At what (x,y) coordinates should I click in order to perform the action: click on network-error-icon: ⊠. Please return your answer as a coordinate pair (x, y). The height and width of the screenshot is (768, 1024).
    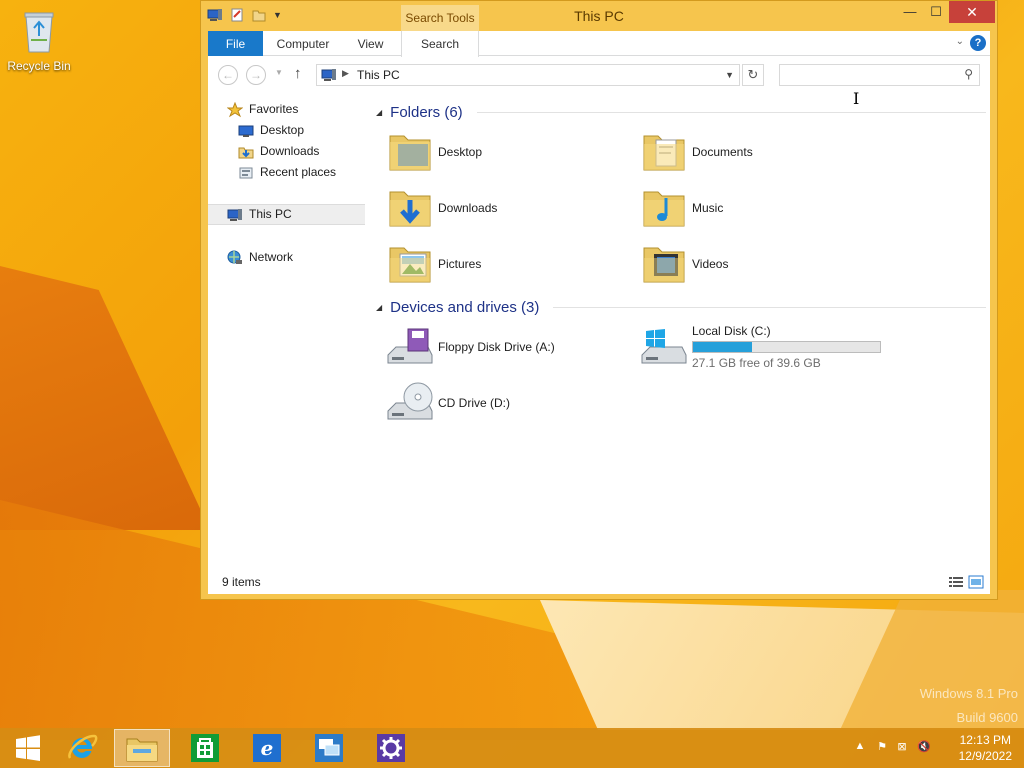
    Looking at the image, I should click on (902, 748).